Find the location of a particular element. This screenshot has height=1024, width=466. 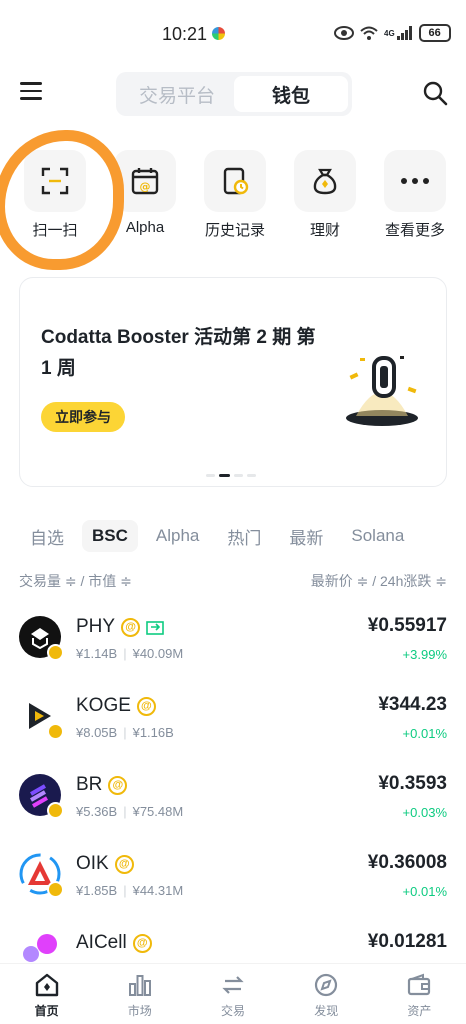

market-chart-icon is located at coordinates (139, 985).